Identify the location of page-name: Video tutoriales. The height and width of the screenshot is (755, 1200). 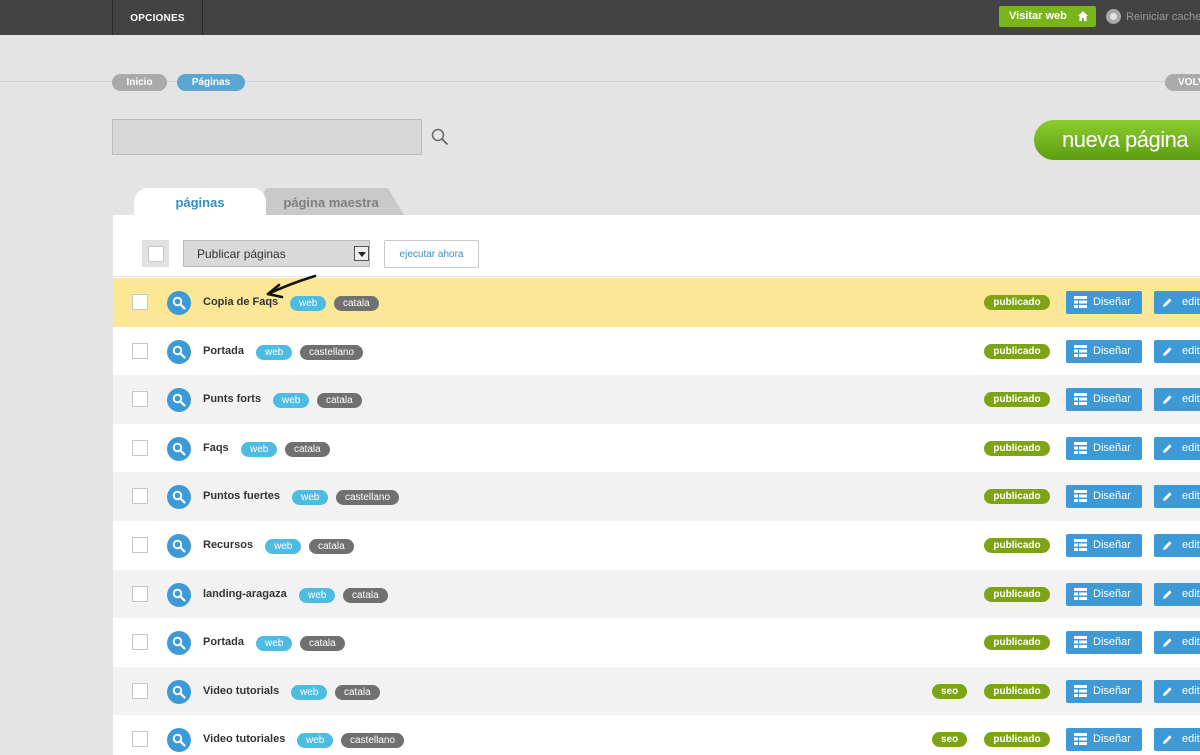
(244, 739).